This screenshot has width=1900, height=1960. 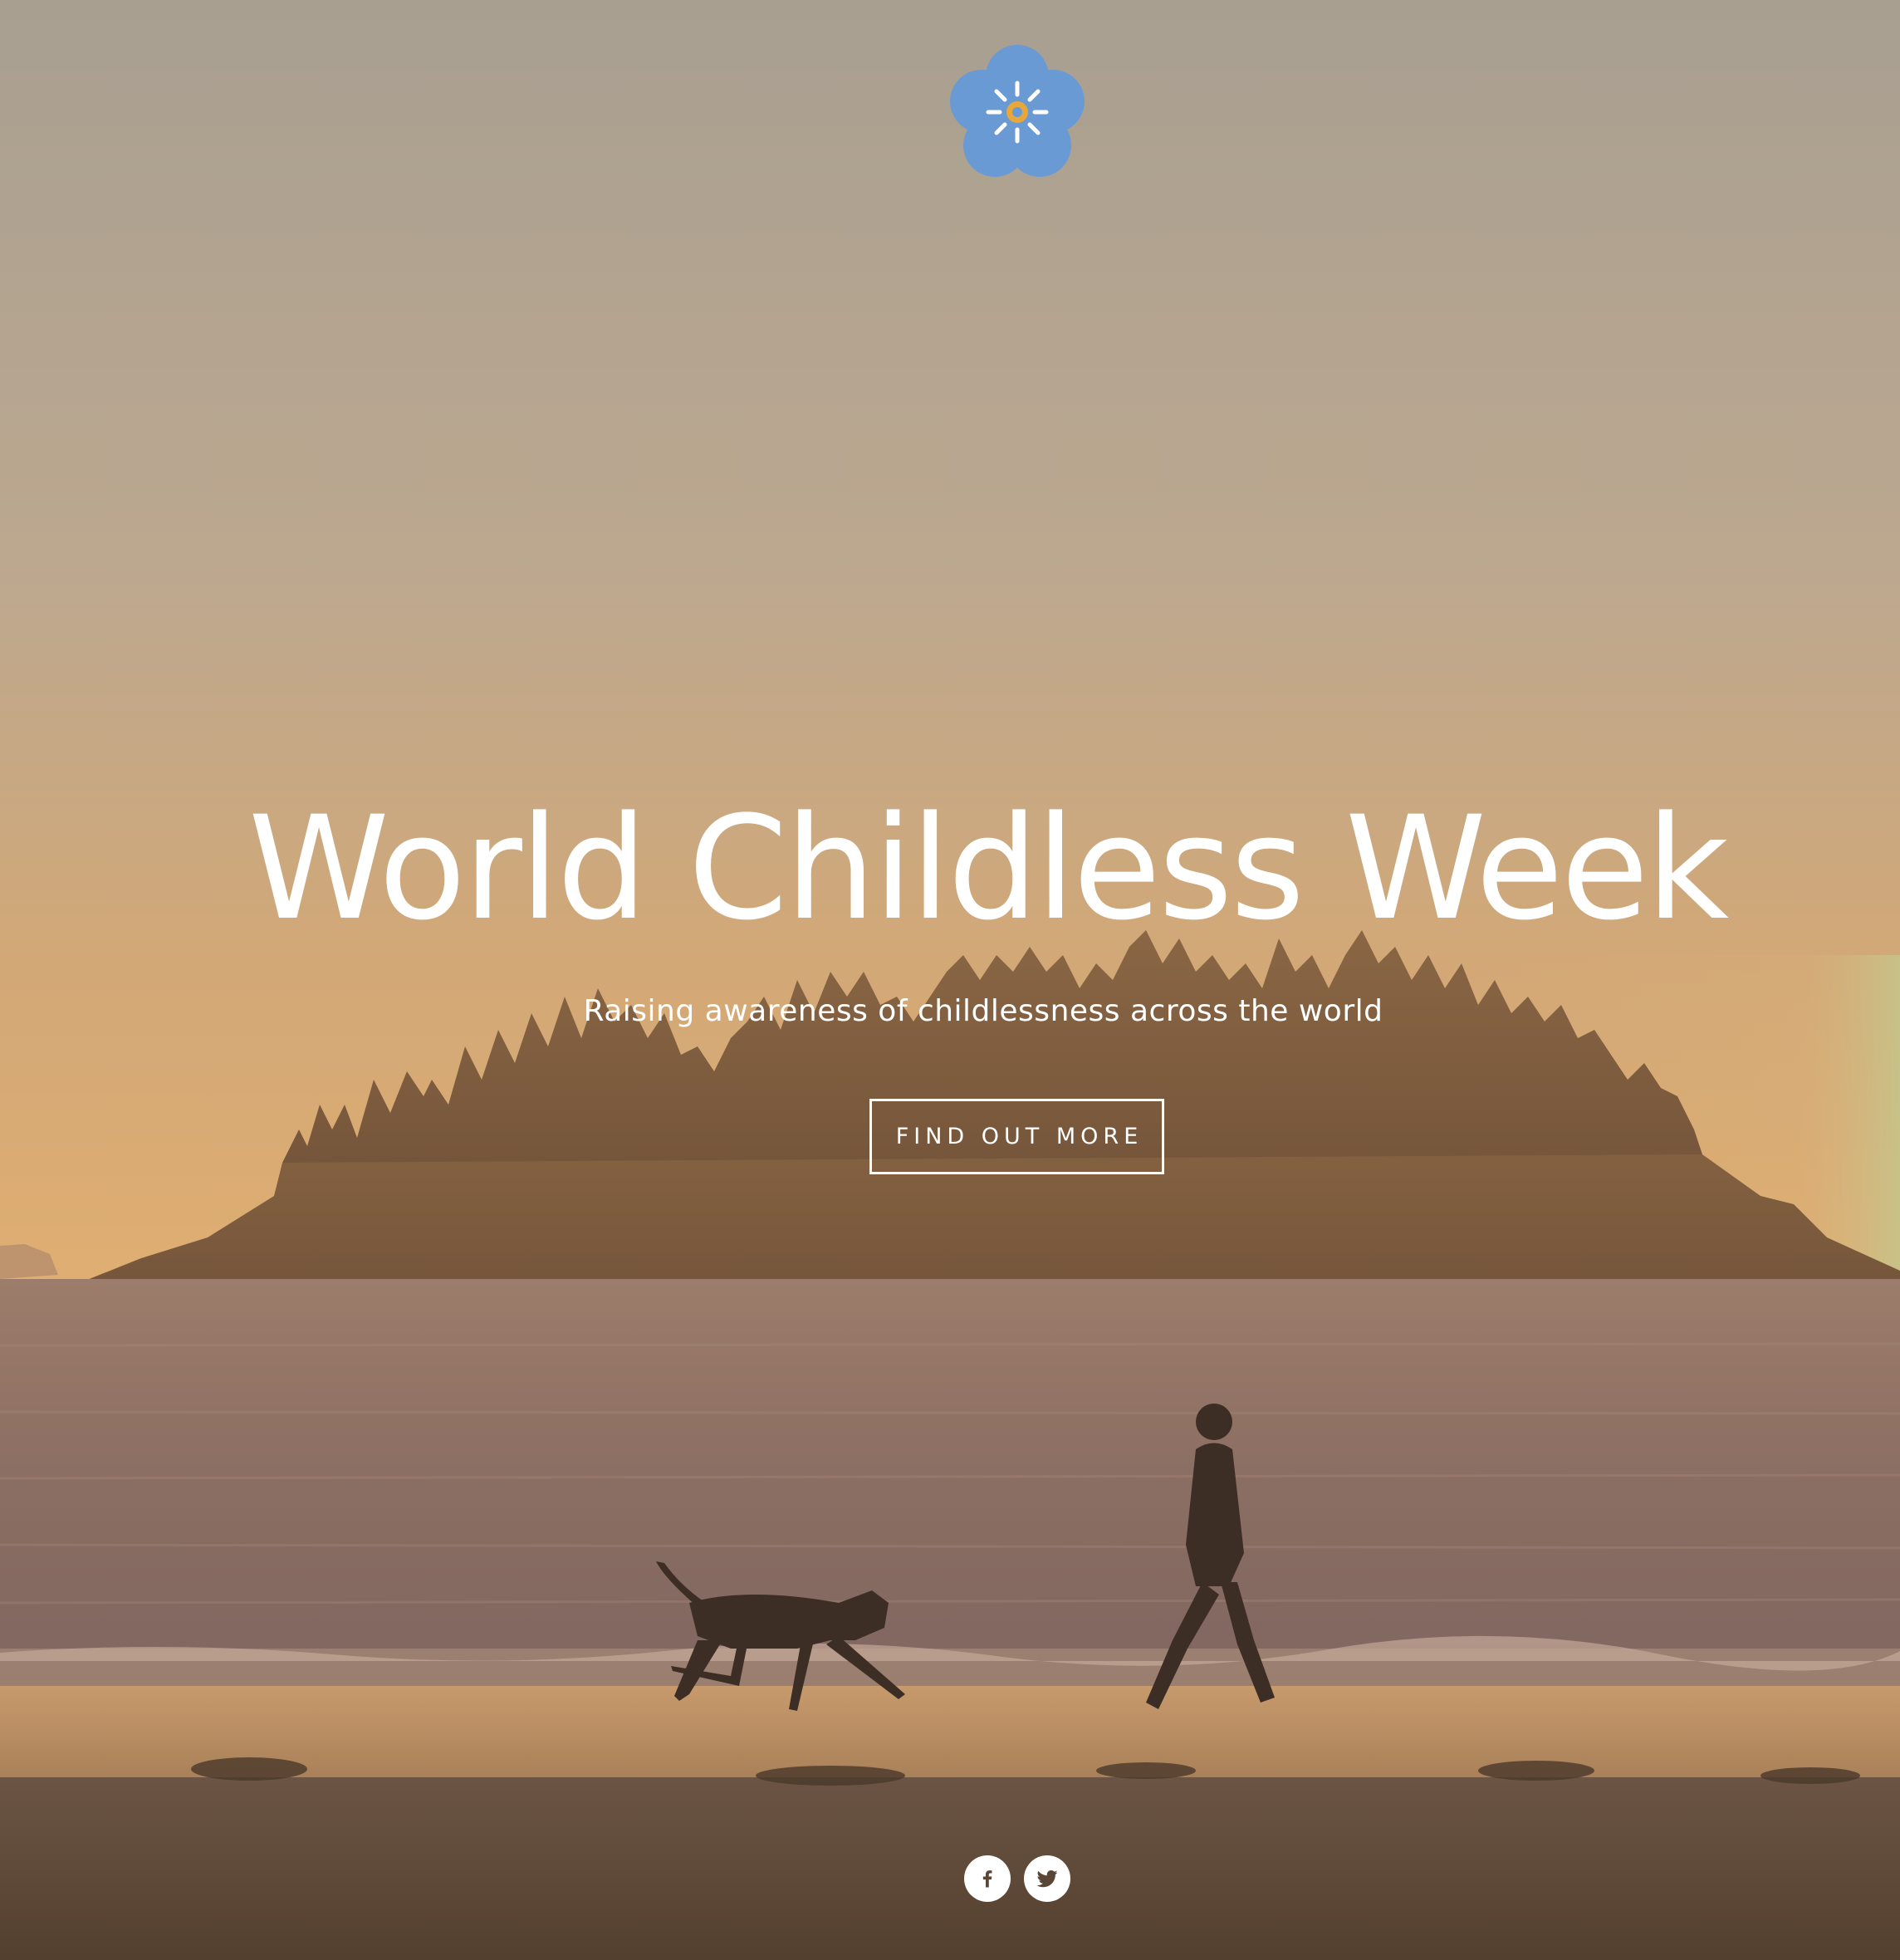 I want to click on forget-me-not-flower-icon, so click(x=1017, y=111).